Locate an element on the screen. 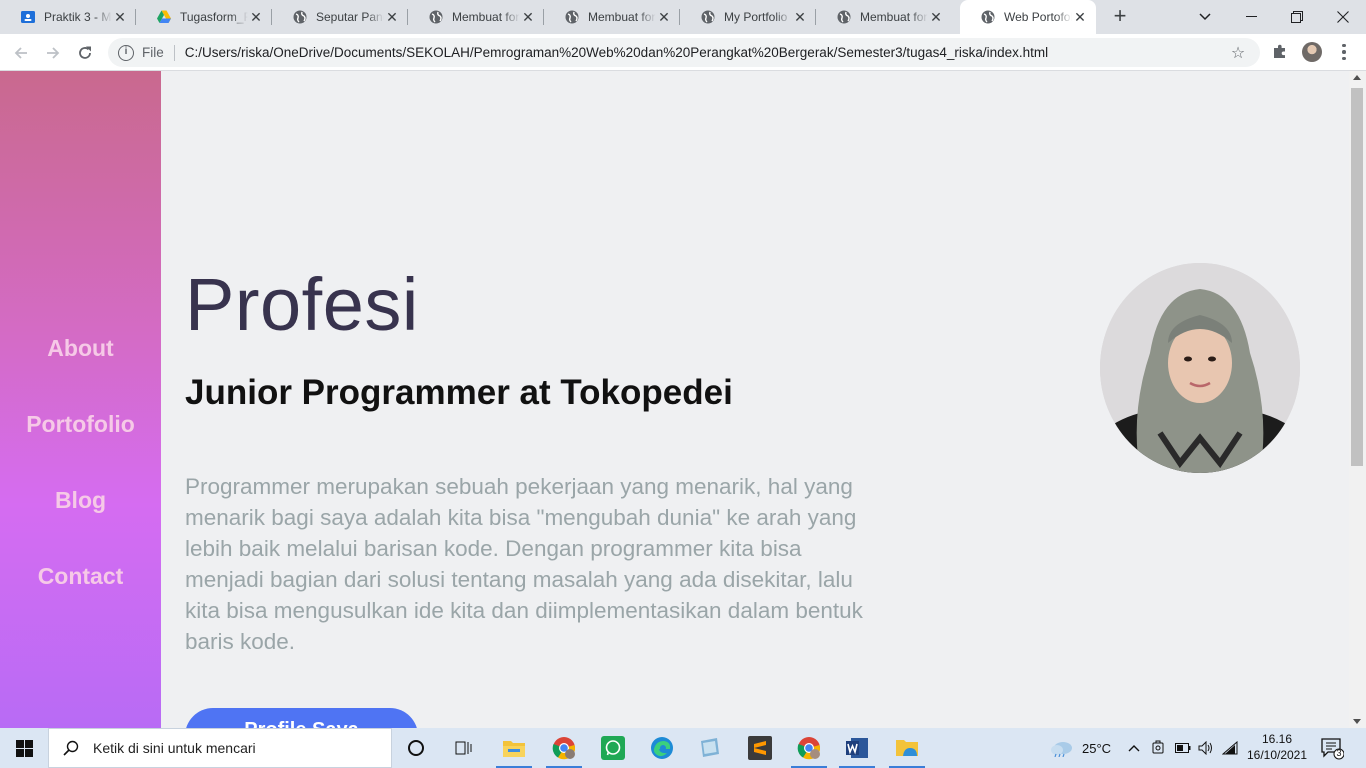 This screenshot has height=768, width=1366. search-icon is located at coordinates (71, 748).